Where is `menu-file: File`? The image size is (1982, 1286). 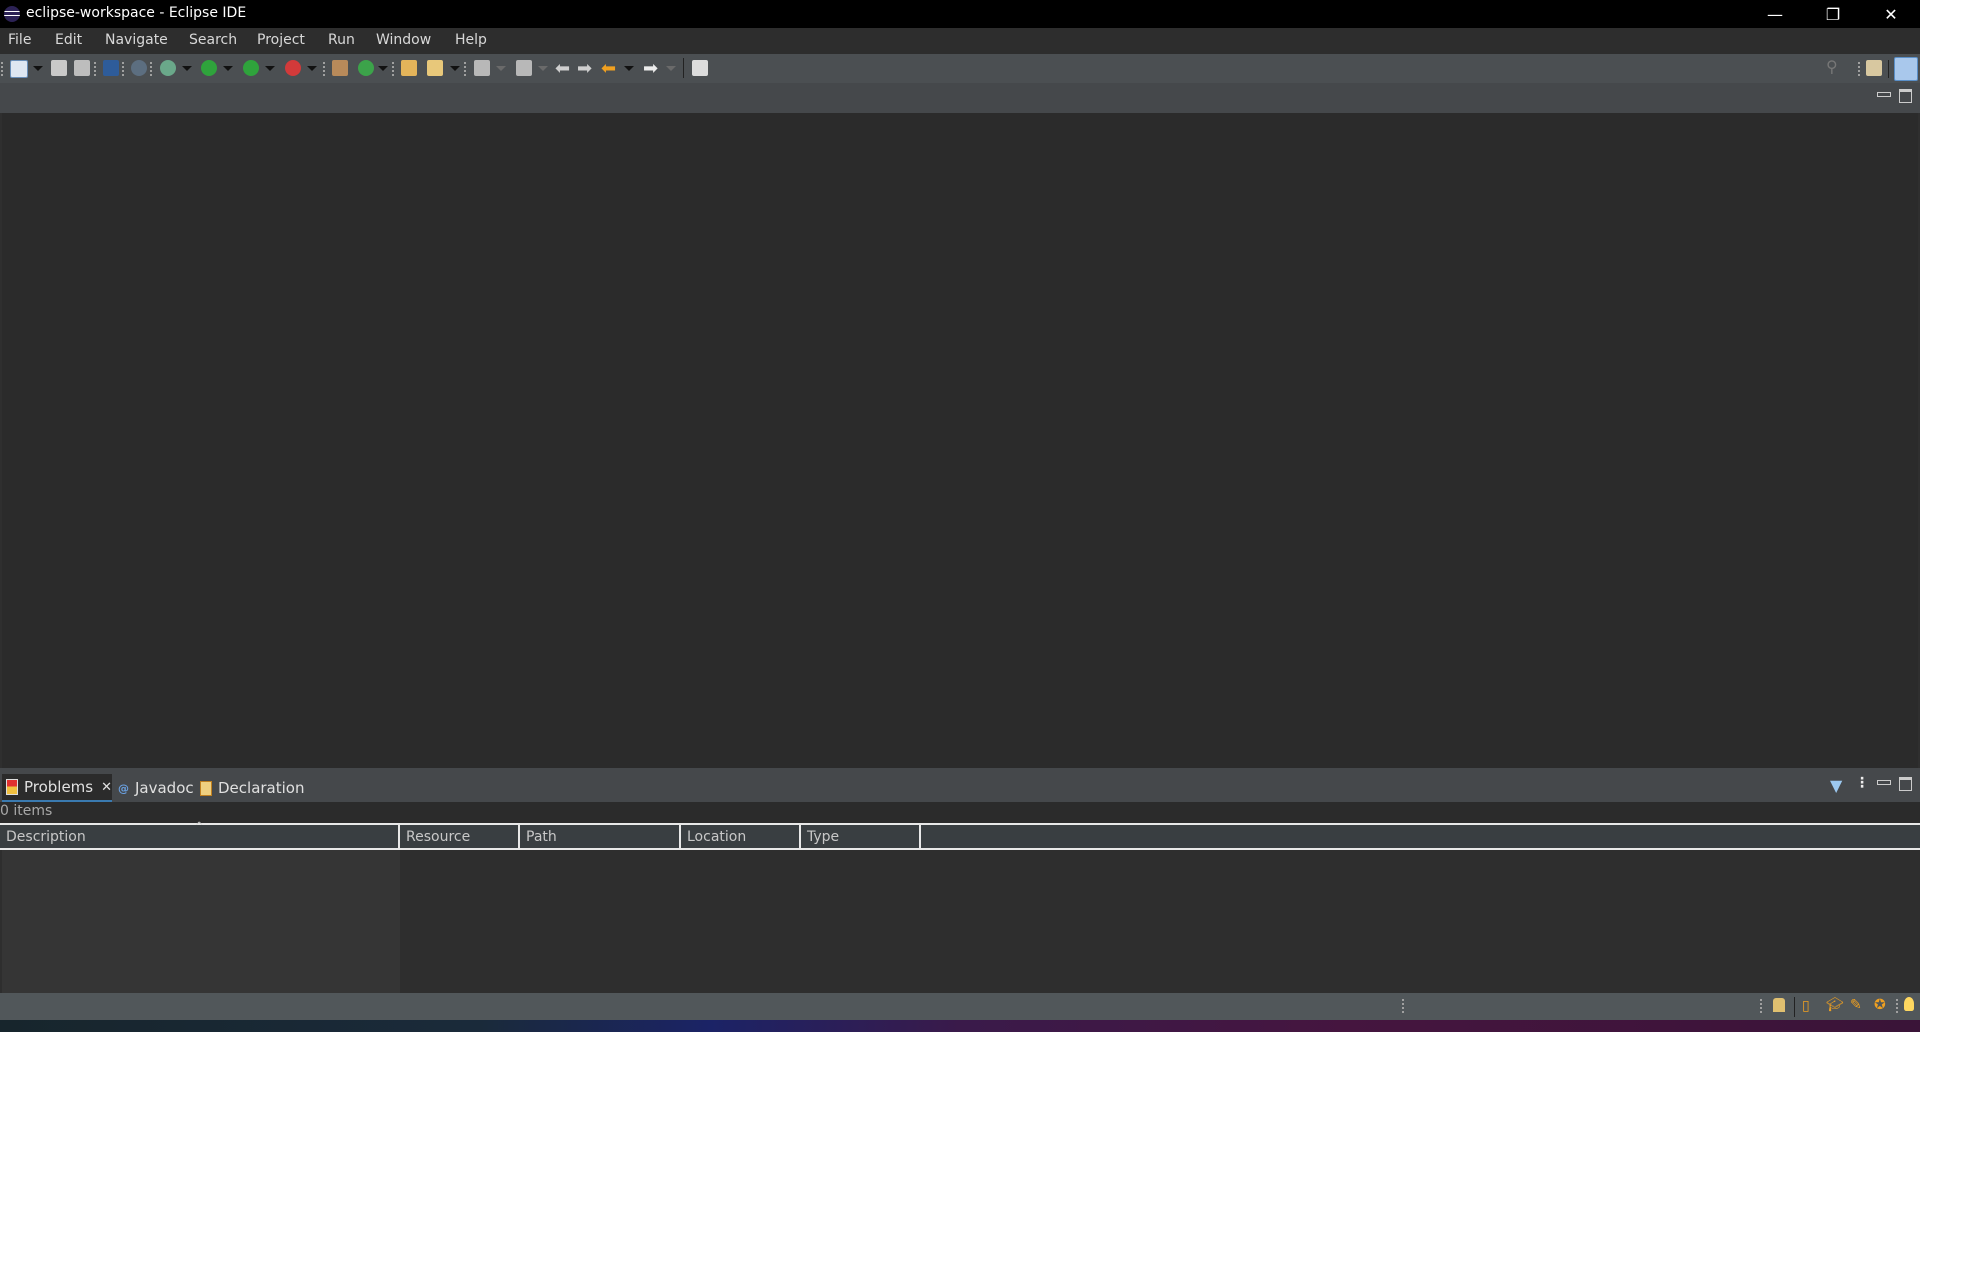 menu-file: File is located at coordinates (19, 40).